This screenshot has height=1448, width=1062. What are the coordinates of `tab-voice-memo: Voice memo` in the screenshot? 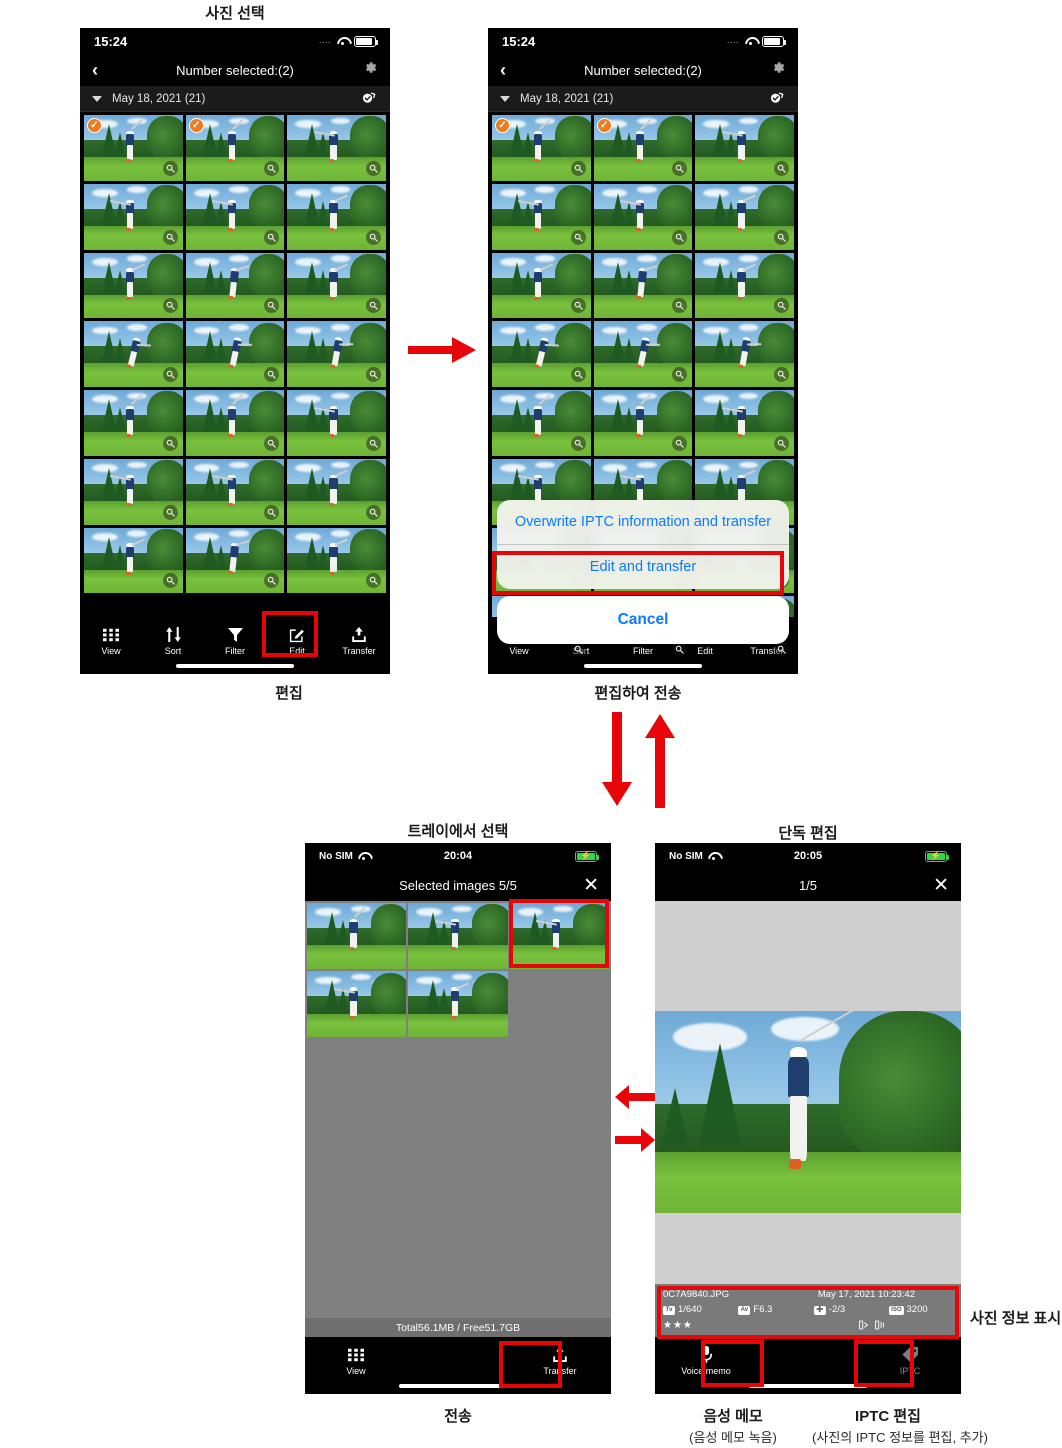 It's located at (706, 1361).